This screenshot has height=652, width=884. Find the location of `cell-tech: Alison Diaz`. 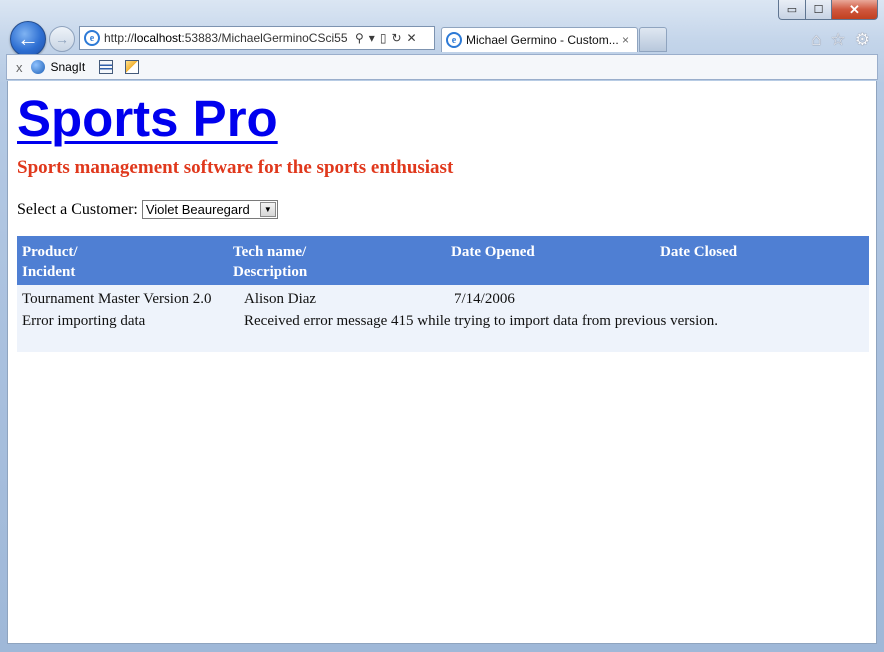

cell-tech: Alison Diaz is located at coordinates (280, 299).